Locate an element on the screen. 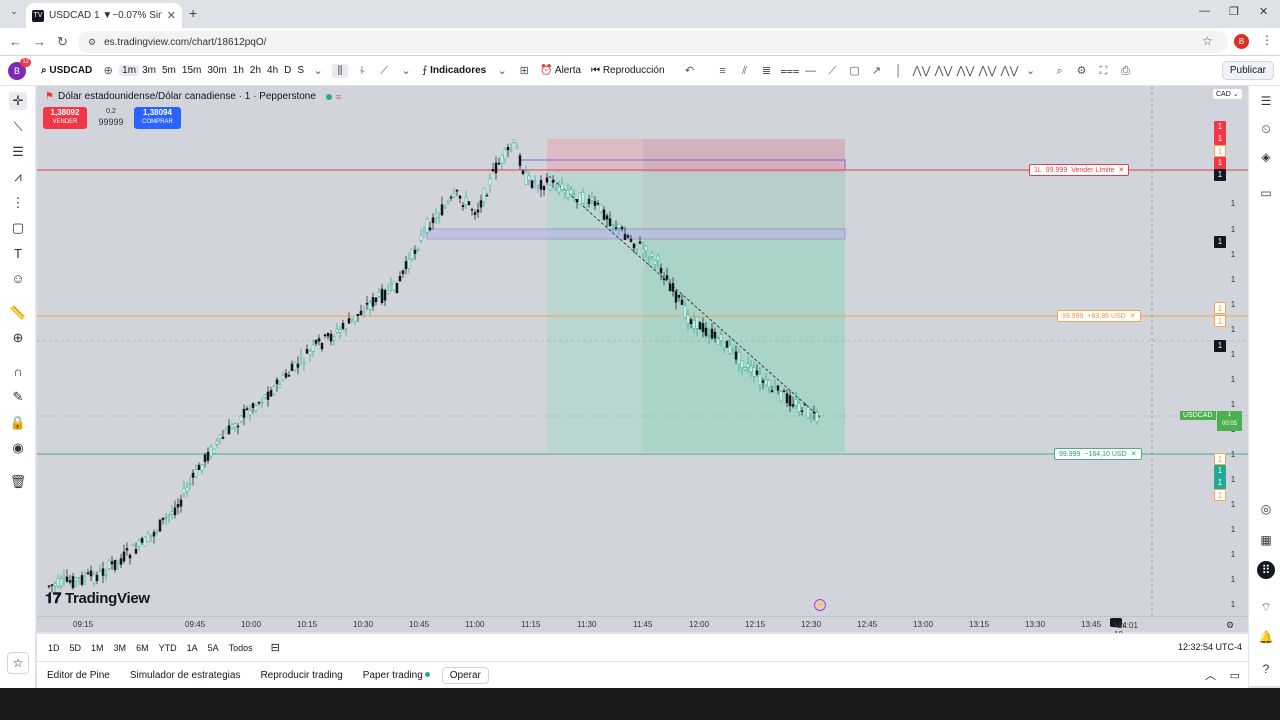 This screenshot has height=720, width=1280. undo-icon: ↶ is located at coordinates (690, 71).